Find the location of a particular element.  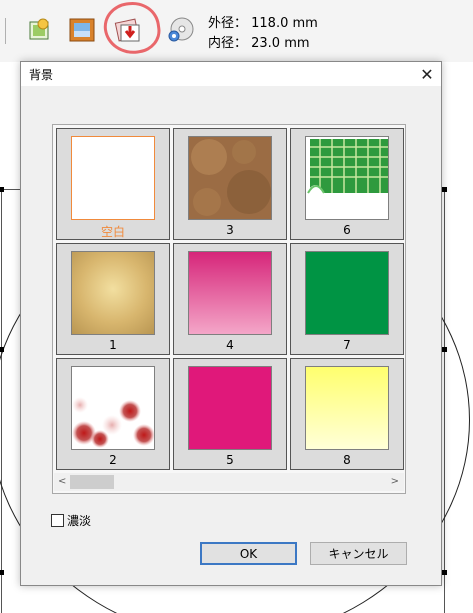

shading-option: 濃淡 is located at coordinates (71, 520).